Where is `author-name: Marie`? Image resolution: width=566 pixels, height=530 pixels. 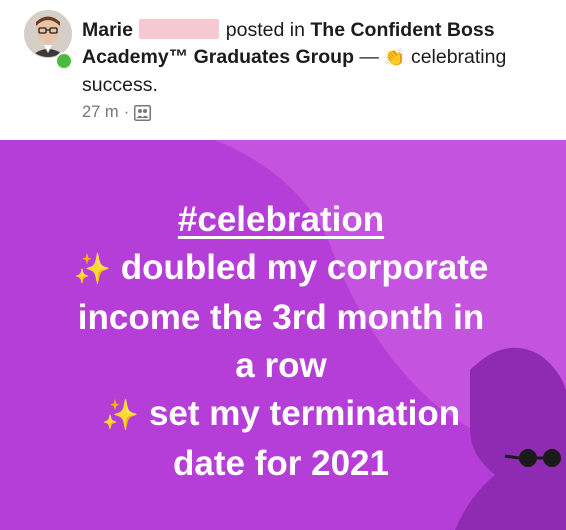
author-name: Marie is located at coordinates (107, 30).